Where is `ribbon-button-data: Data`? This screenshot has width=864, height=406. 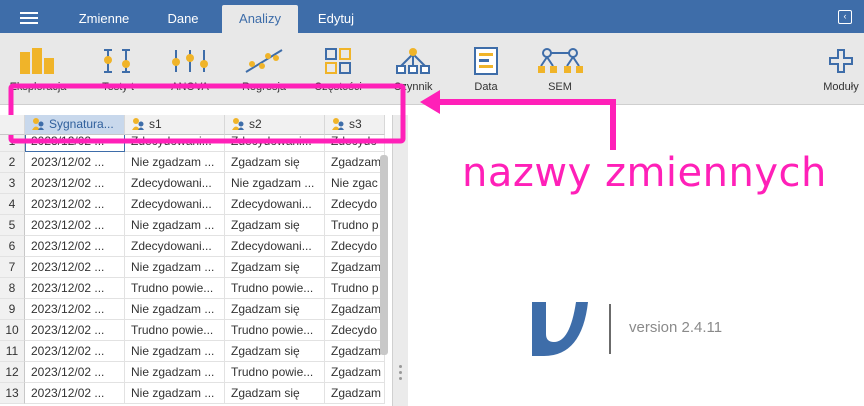
ribbon-button-data: Data is located at coordinates (486, 73).